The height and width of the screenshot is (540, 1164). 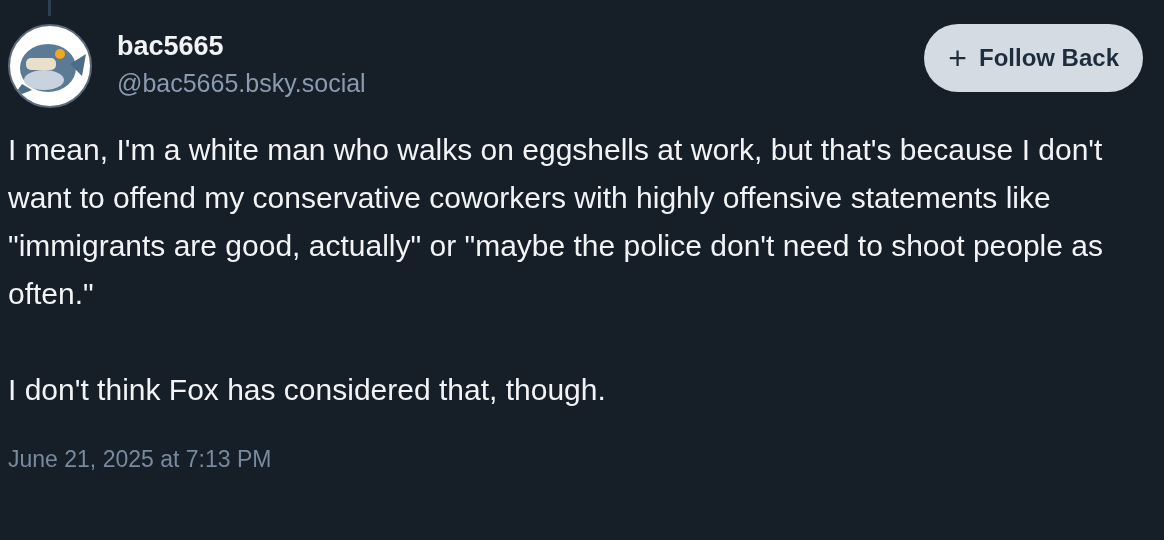 I want to click on user-handle: @bac5665.bsky.social, so click(x=241, y=83).